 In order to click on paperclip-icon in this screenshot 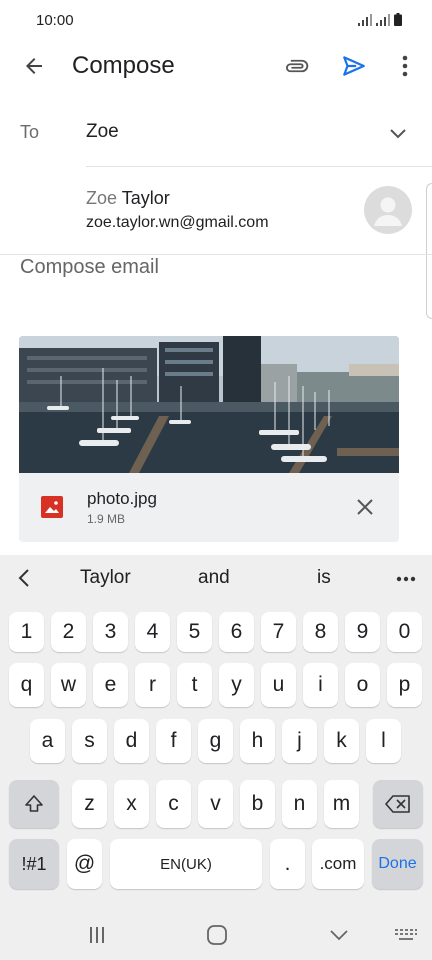, I will do `click(297, 66)`.